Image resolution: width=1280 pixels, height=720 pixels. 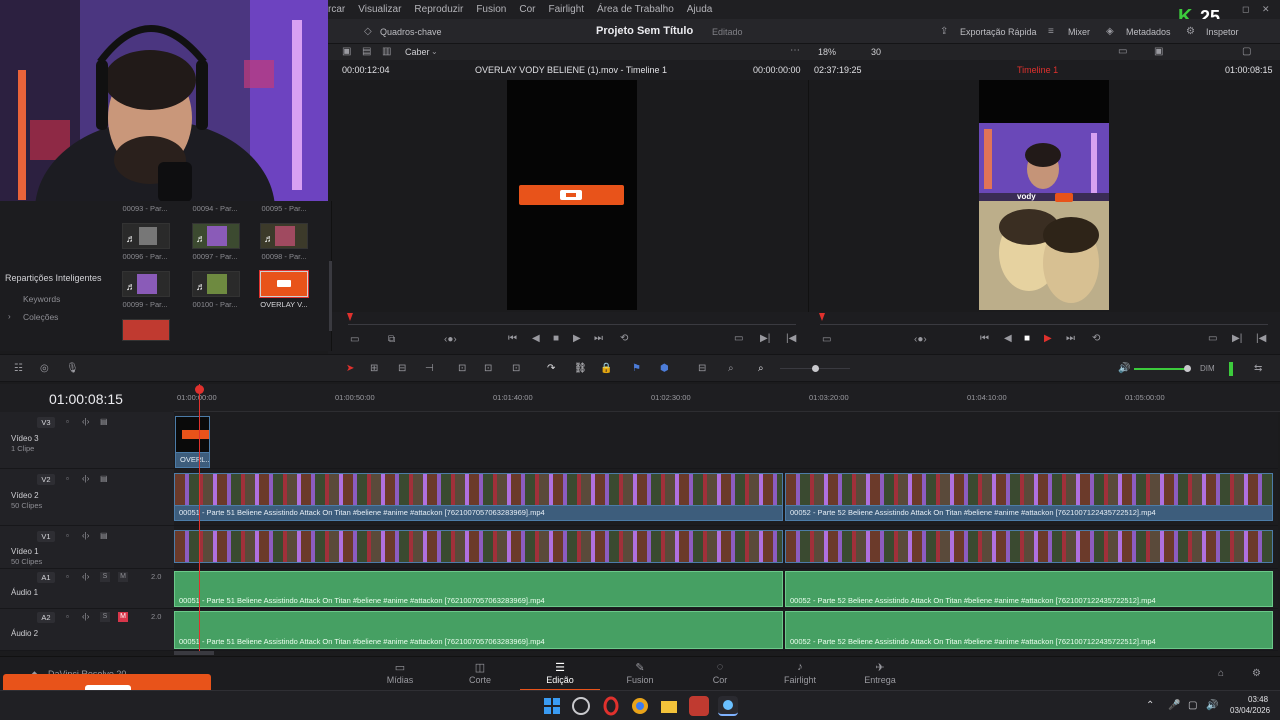 What do you see at coordinates (606, 369) in the screenshot?
I see `lock-icon: 🔒` at bounding box center [606, 369].